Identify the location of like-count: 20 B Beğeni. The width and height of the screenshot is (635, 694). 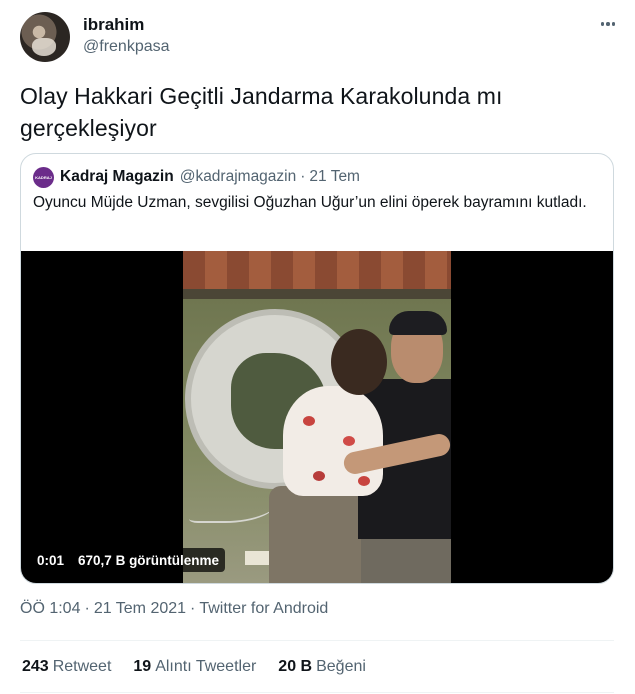
(322, 667).